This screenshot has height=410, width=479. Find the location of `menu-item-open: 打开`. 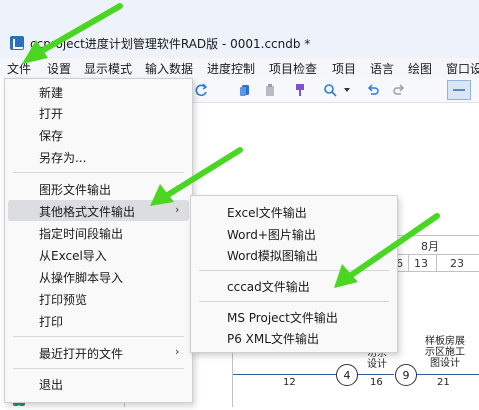

menu-item-open: 打开 is located at coordinates (98, 112).